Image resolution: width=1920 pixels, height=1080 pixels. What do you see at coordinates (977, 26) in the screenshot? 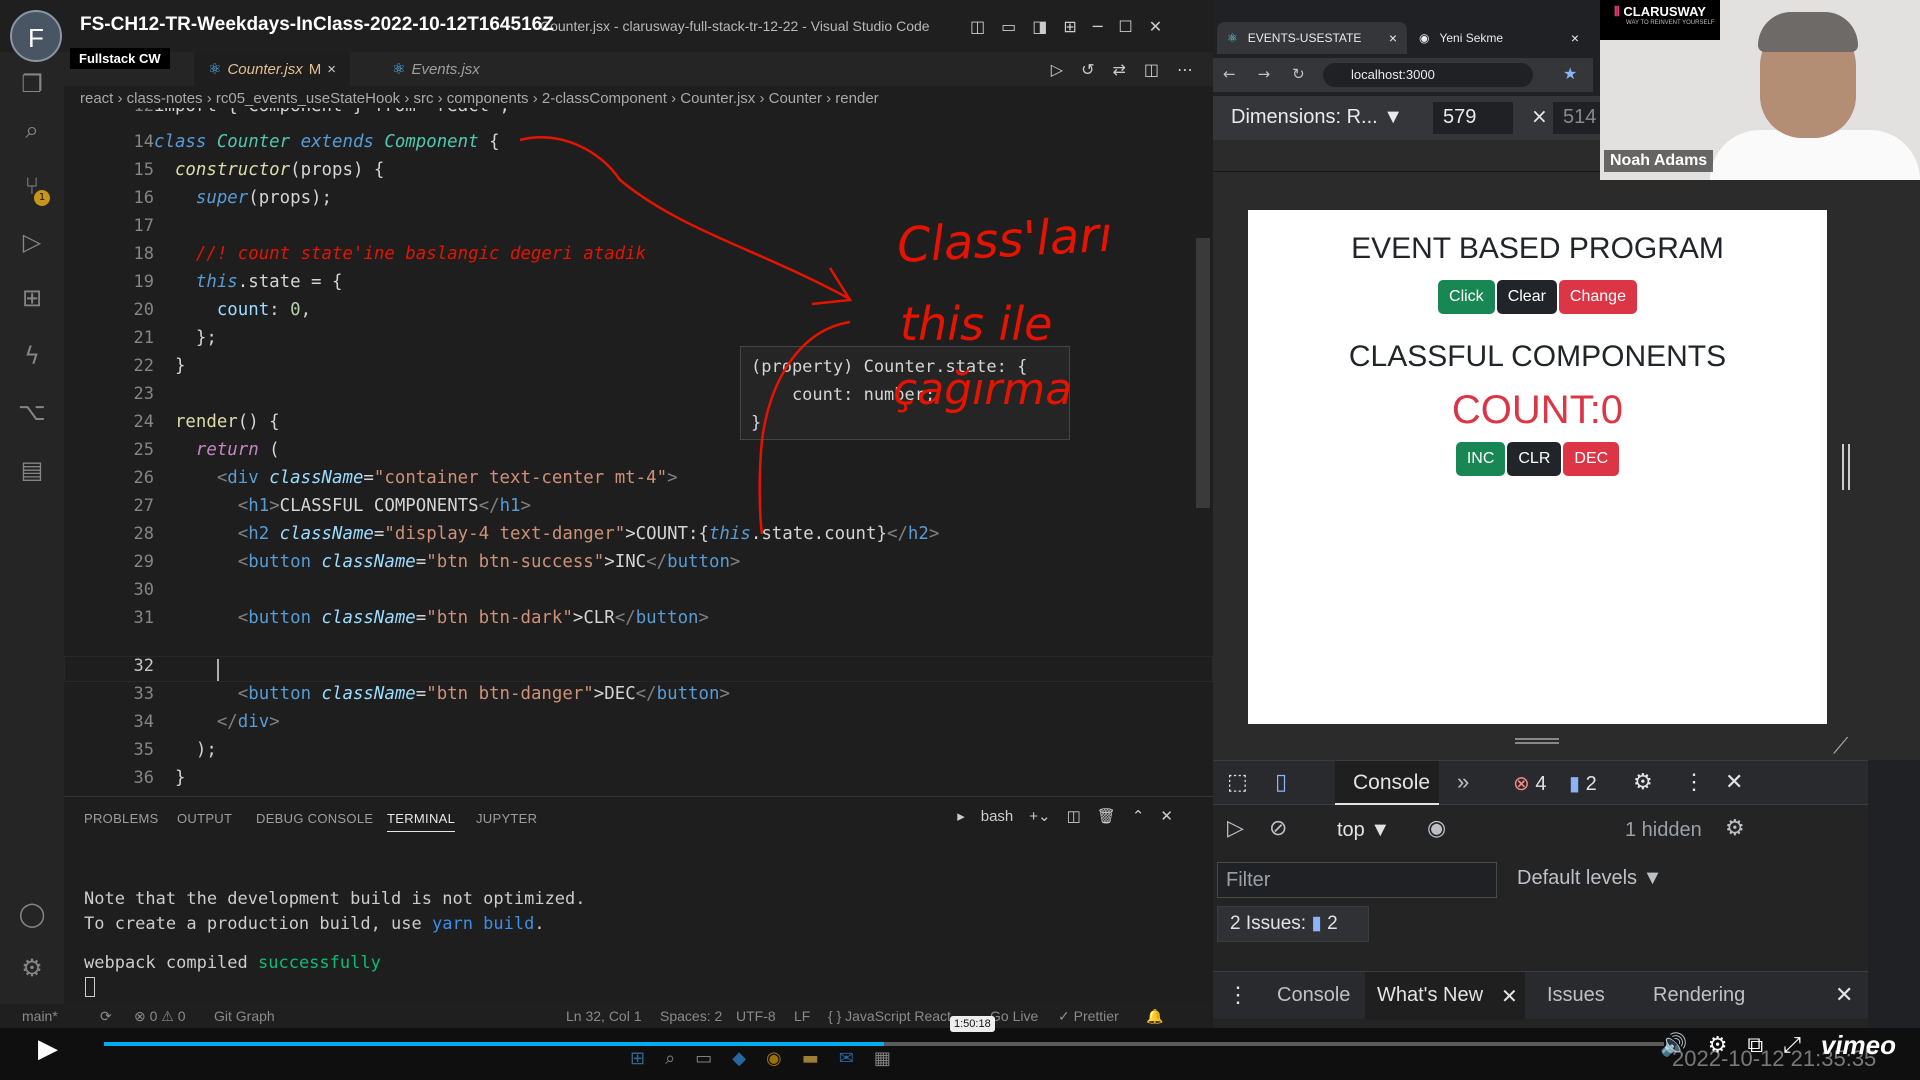
I see `layout-icon: ◫` at bounding box center [977, 26].